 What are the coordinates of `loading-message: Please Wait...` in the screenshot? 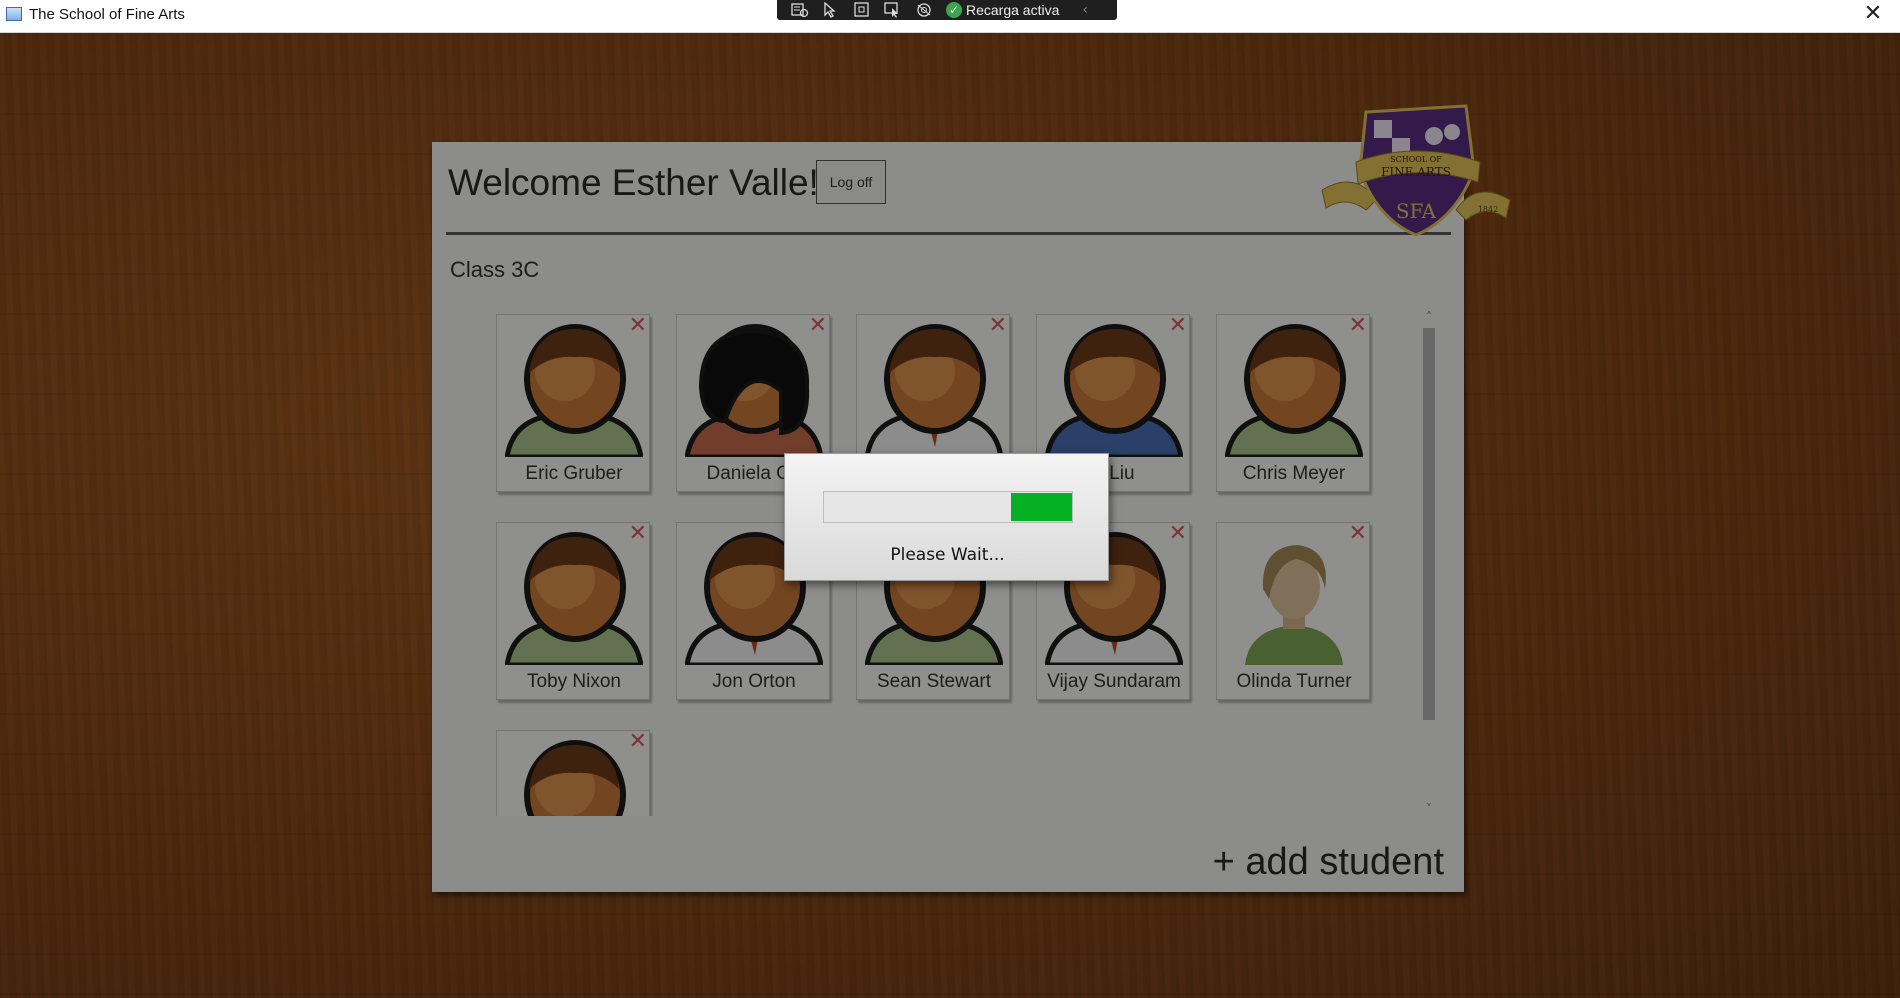 It's located at (947, 555).